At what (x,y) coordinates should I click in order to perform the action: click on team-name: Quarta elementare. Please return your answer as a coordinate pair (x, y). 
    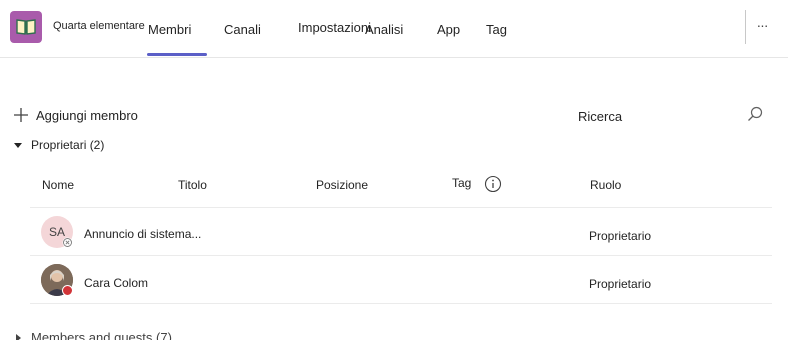
    Looking at the image, I should click on (99, 26).